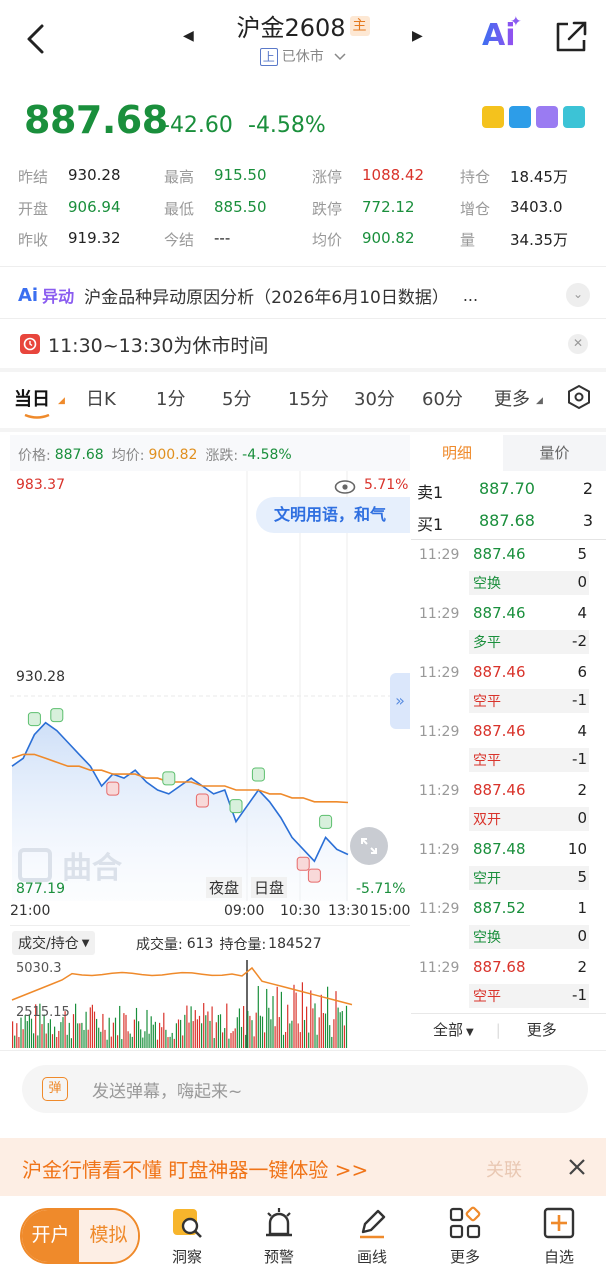 The width and height of the screenshot is (606, 1279). I want to click on tab-detail: 明细, so click(457, 453).